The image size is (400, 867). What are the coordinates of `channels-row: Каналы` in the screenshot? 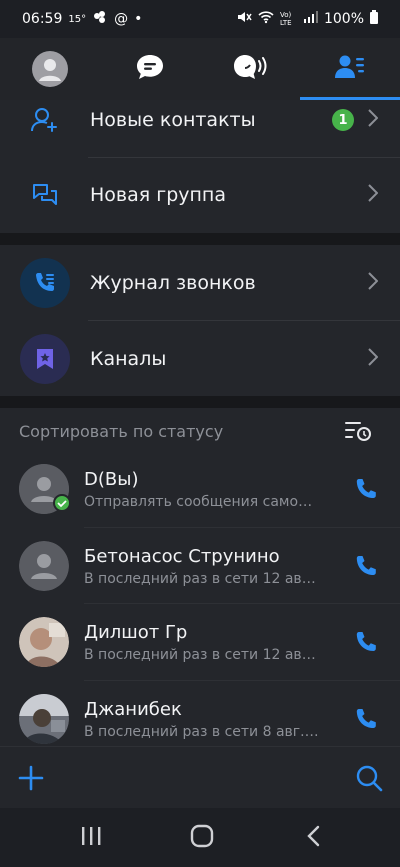 It's located at (200, 358).